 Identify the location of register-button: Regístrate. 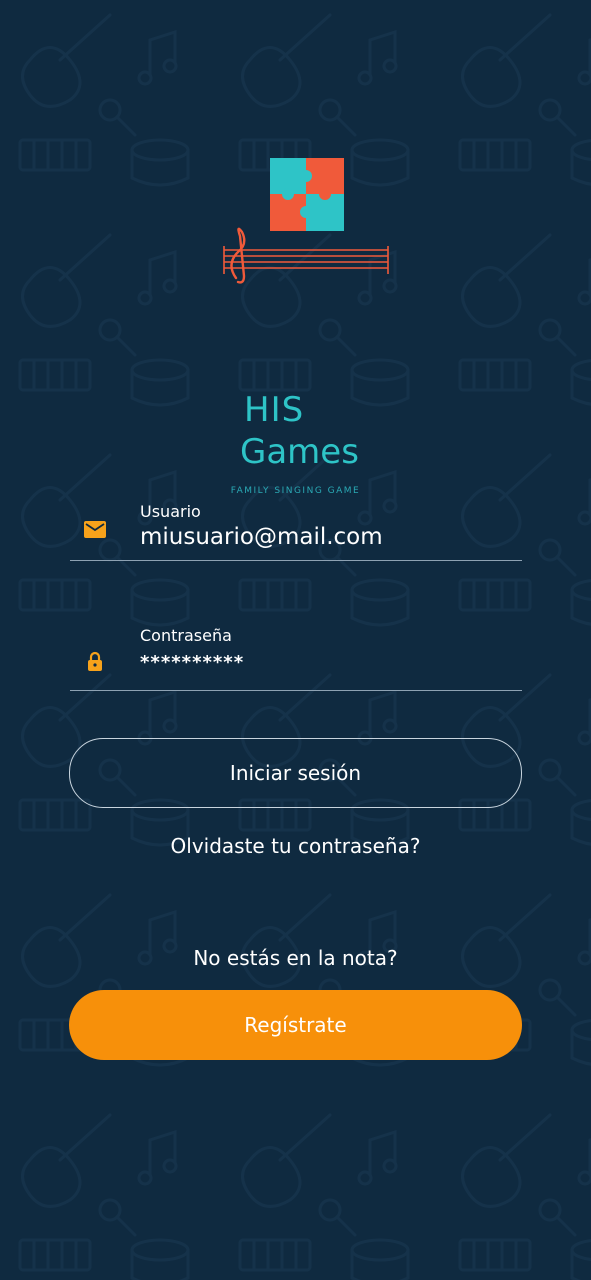
(295, 1025).